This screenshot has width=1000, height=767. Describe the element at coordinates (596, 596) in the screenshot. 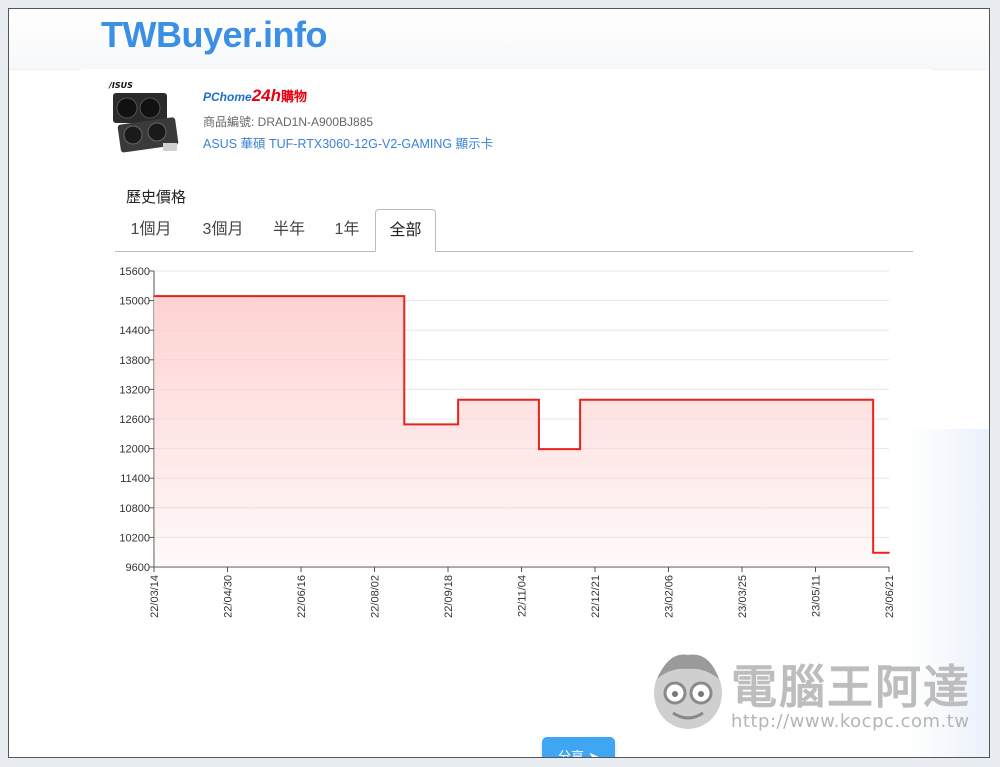

I see `x-tick-label: 22/12/21` at that location.